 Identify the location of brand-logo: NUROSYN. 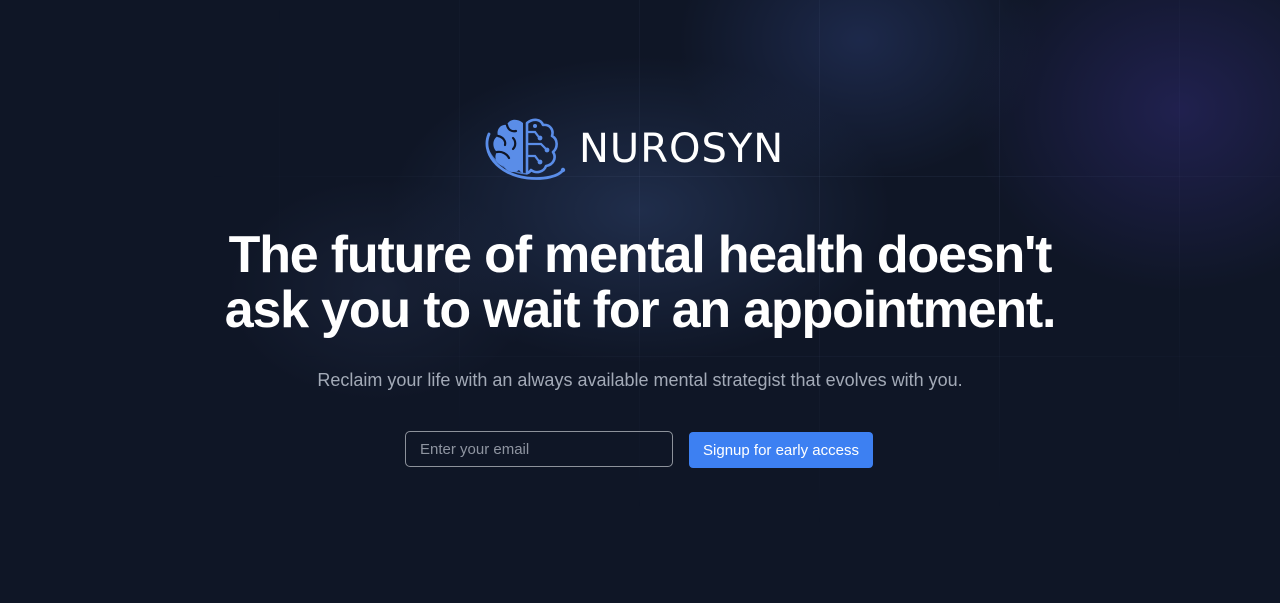
(633, 149).